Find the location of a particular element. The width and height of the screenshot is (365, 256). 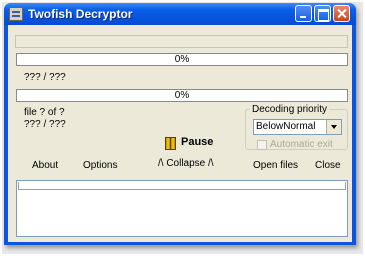

total-progress-label: 0% is located at coordinates (182, 95).